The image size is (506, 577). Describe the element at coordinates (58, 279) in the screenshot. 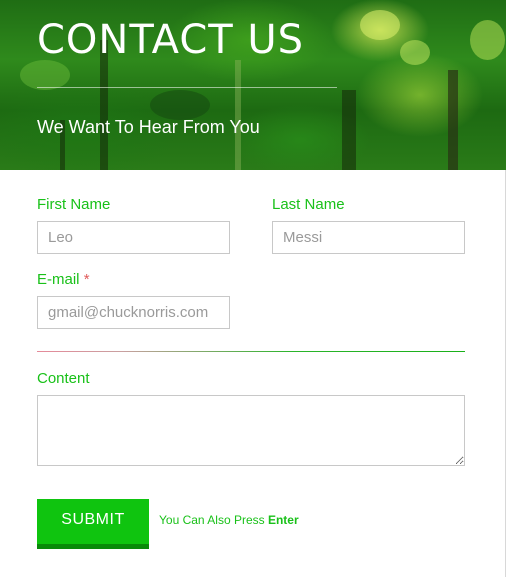

I see `email-label-text: E-mail` at that location.